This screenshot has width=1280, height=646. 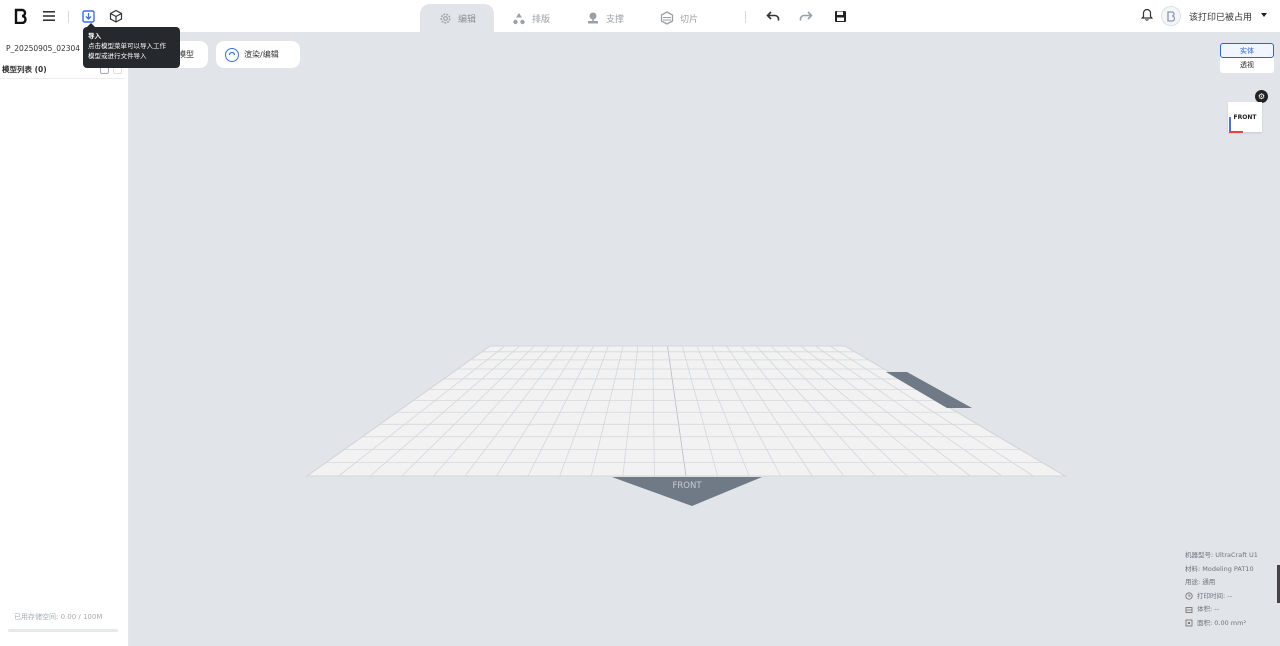 I want to click on navcube-x-axis, so click(x=1236, y=132).